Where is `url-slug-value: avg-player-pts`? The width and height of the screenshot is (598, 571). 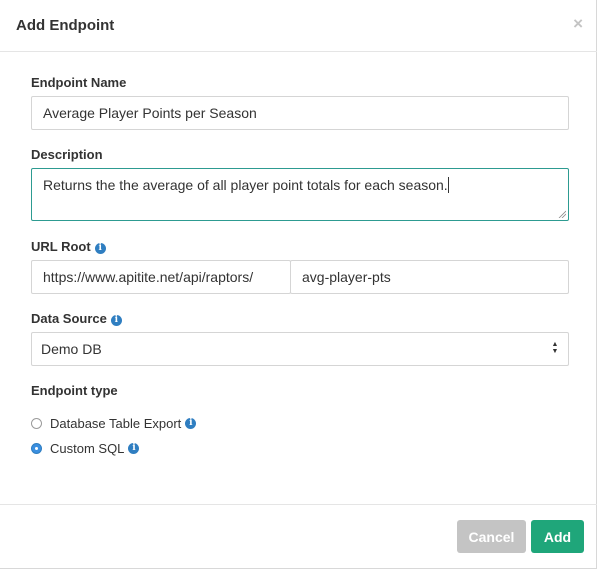
url-slug-value: avg-player-pts is located at coordinates (346, 277).